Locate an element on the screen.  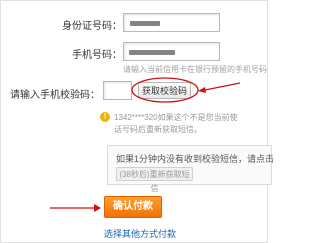
annotation-arrowhead-get-code is located at coordinates (202, 90).